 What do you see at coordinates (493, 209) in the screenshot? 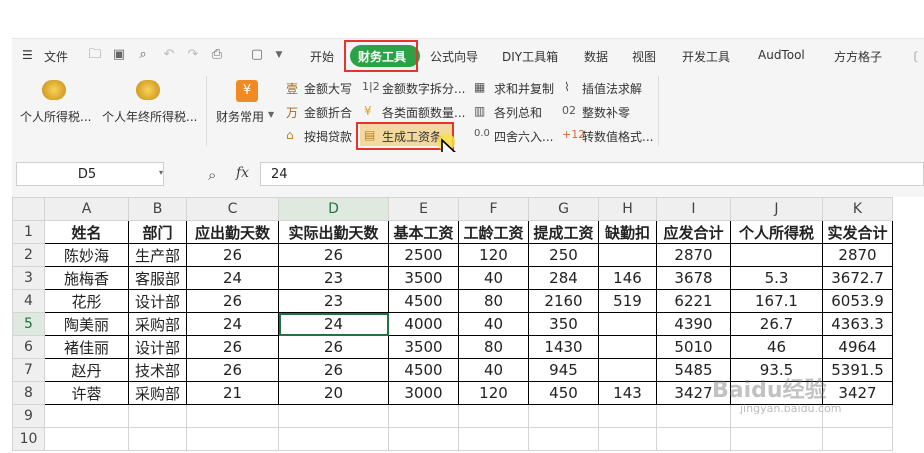
I see `column-header: F` at bounding box center [493, 209].